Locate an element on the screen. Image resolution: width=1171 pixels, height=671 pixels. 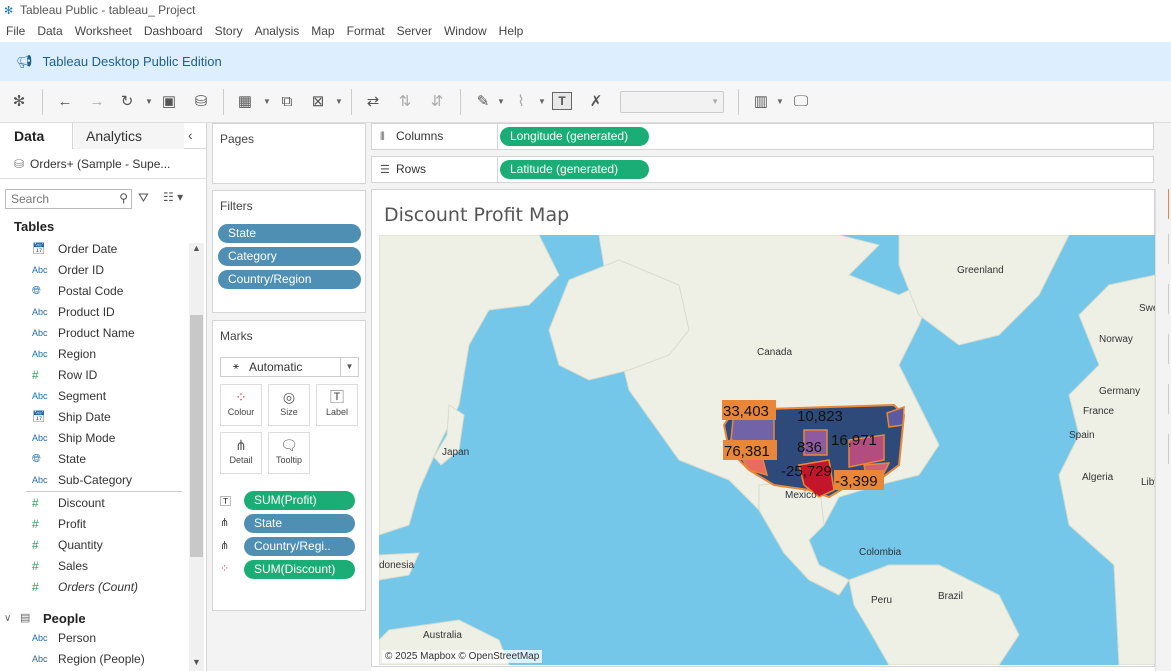
show-me-icon: ▥ is located at coordinates (761, 101).